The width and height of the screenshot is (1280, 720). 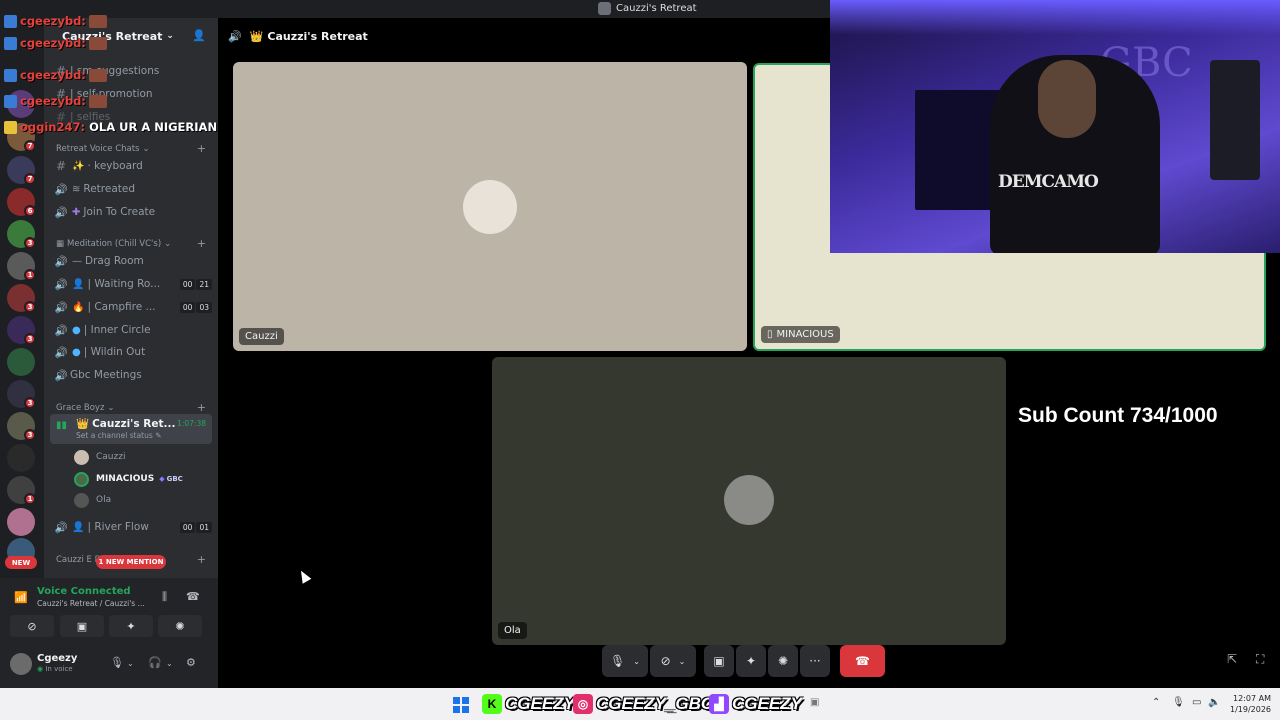 I want to click on channel-wildin-out: 🔊 ● | Wildin Out, so click(x=132, y=352).